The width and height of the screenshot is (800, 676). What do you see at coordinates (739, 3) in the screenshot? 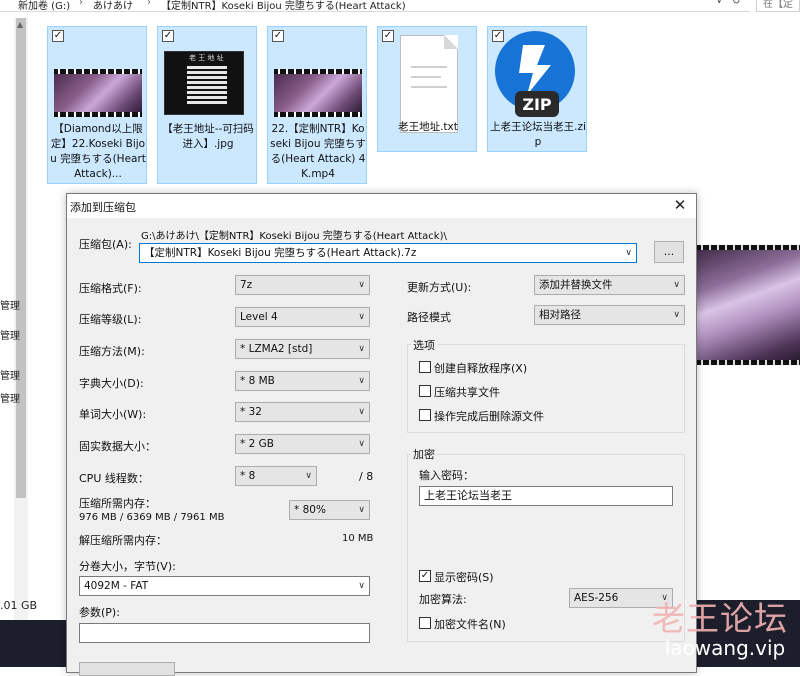
I see `refresh-icon: ↻` at bounding box center [739, 3].